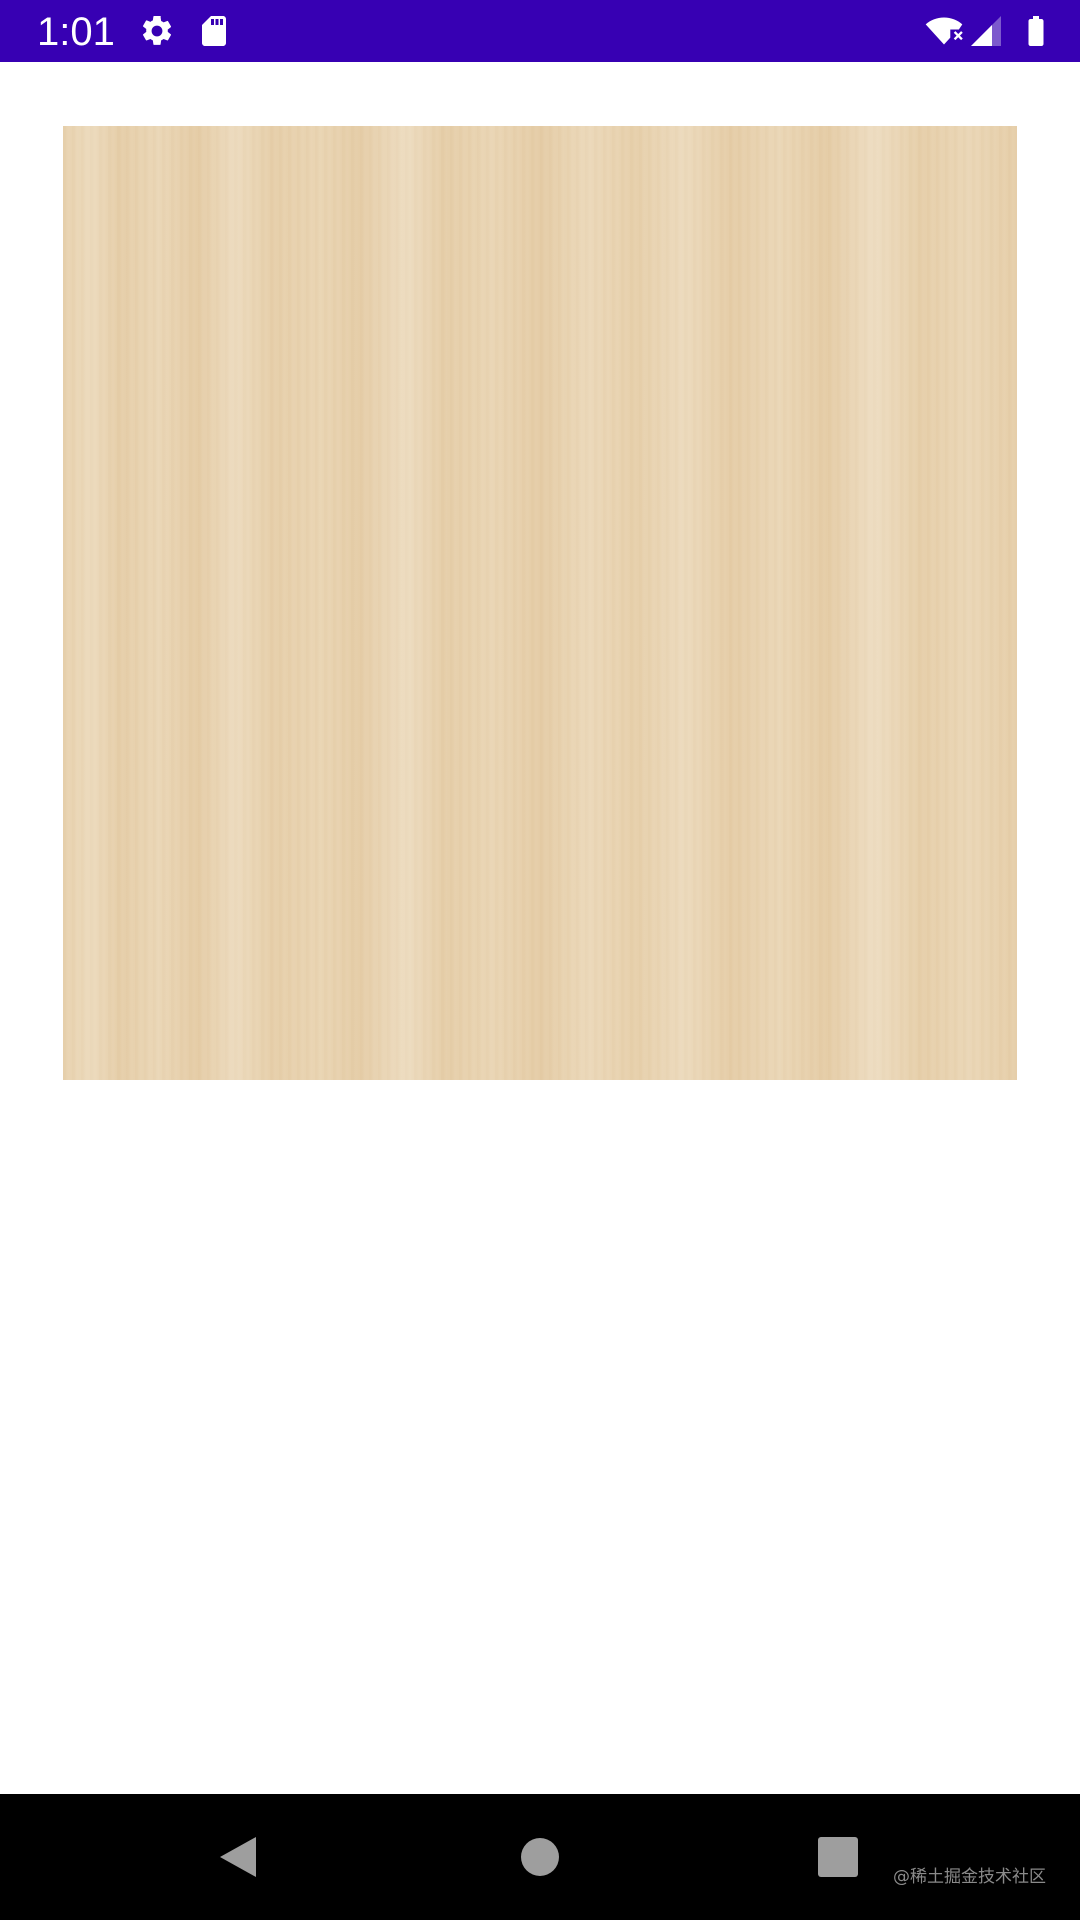 The height and width of the screenshot is (1920, 1080). I want to click on back-button, so click(238, 1857).